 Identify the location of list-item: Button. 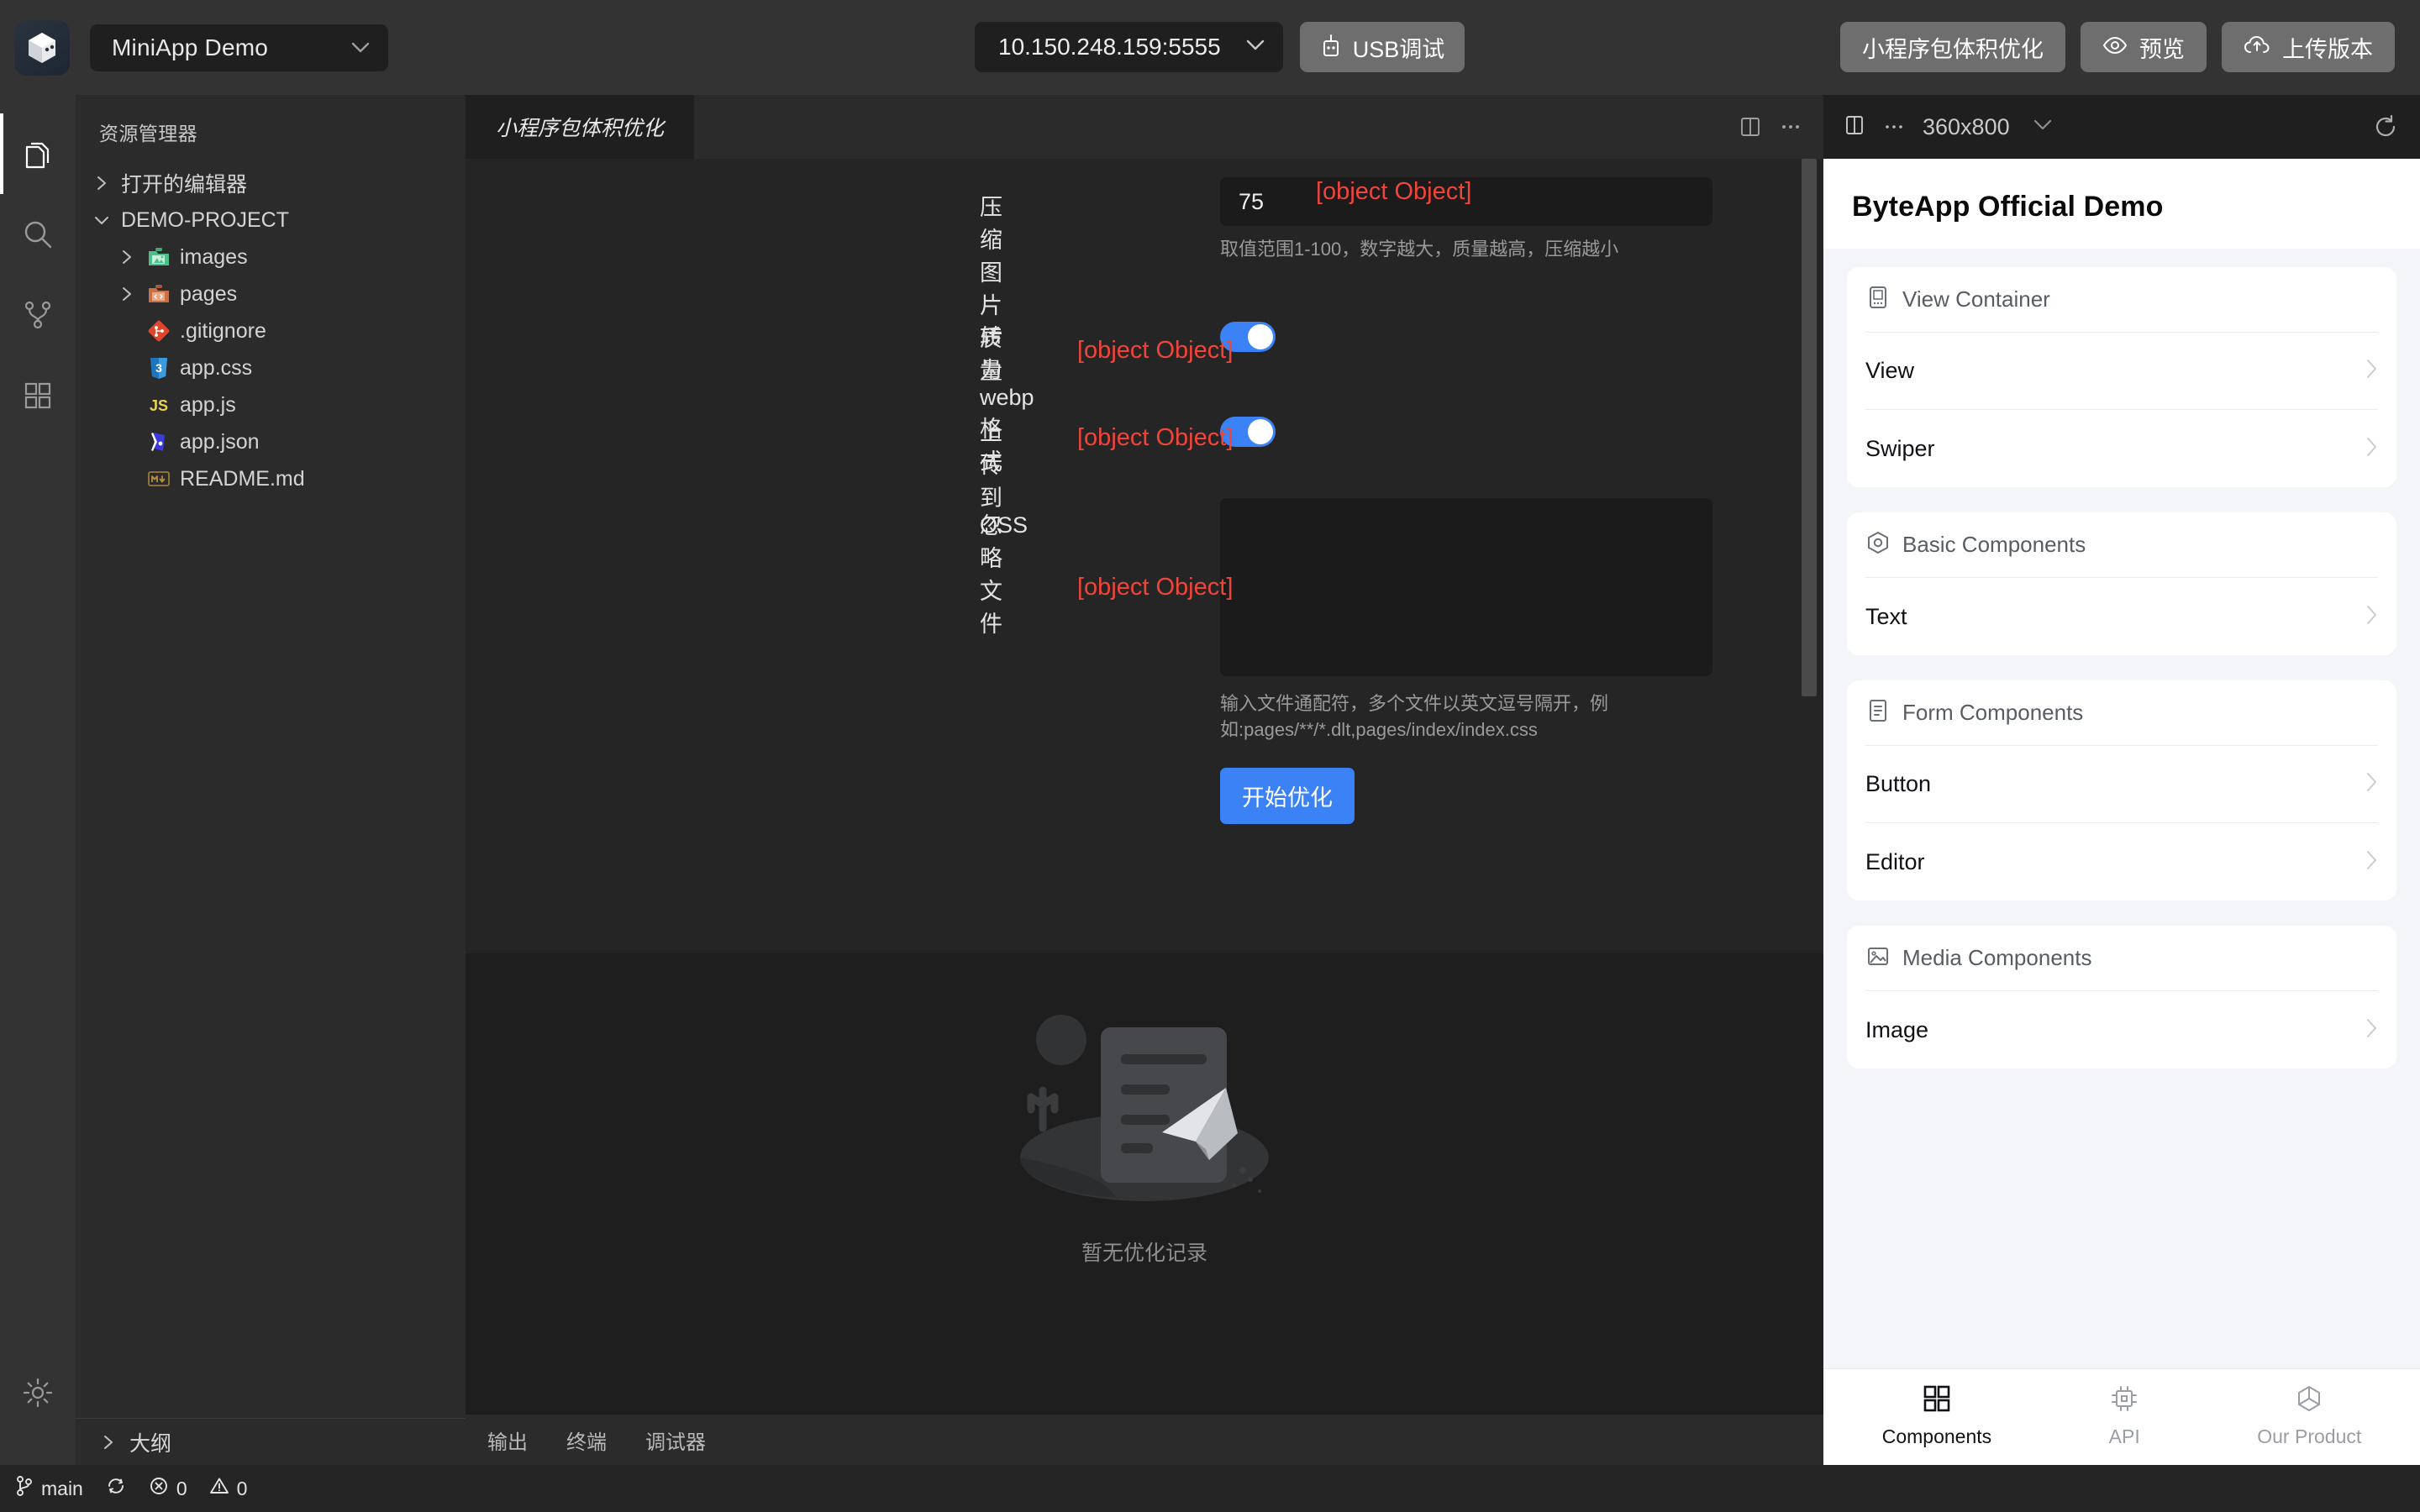
(2121, 784).